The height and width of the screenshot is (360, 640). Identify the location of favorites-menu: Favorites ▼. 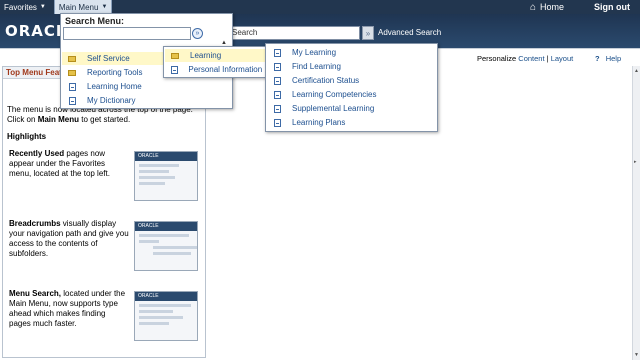
(25, 7).